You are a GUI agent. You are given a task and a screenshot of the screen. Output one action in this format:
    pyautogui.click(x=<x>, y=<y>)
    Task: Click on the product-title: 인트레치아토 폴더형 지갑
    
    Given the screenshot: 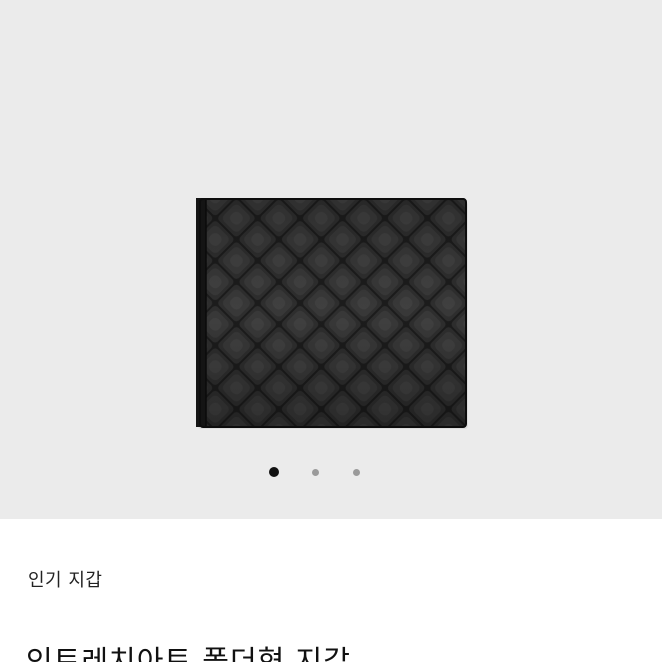 What is the action you would take?
    pyautogui.click(x=188, y=653)
    